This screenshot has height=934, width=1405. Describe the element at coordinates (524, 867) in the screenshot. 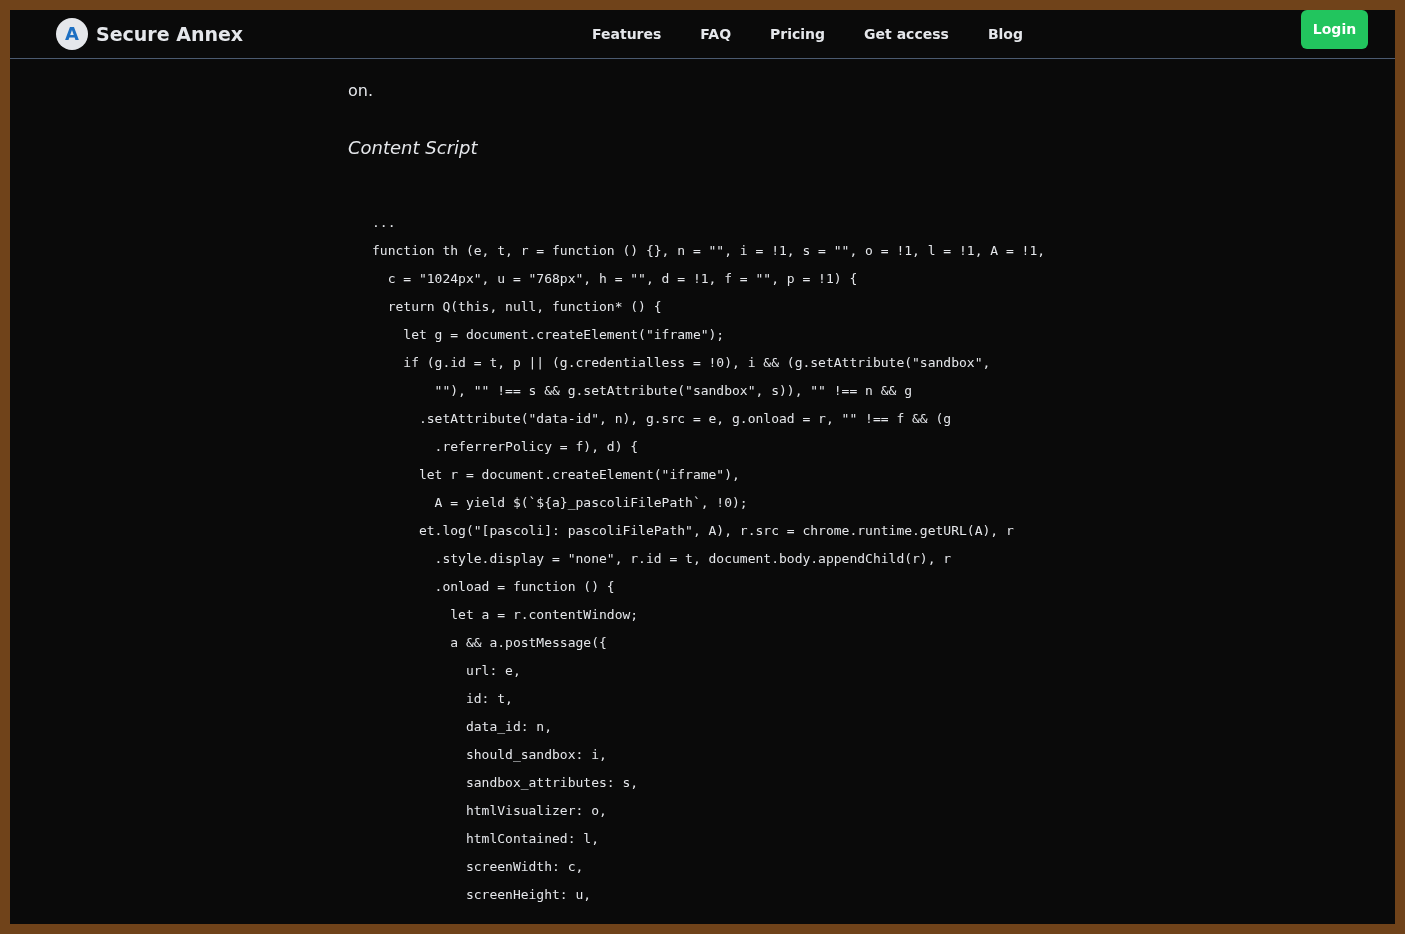

I see `code-line: screenWidth: c,` at that location.